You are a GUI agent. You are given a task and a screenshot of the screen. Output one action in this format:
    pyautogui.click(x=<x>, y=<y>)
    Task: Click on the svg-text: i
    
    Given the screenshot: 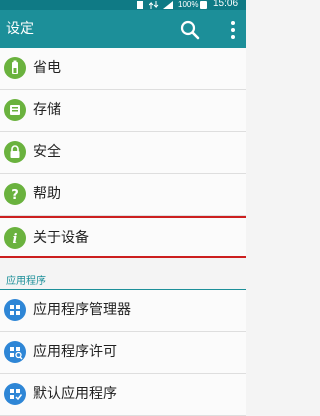 What is the action you would take?
    pyautogui.click(x=15, y=239)
    